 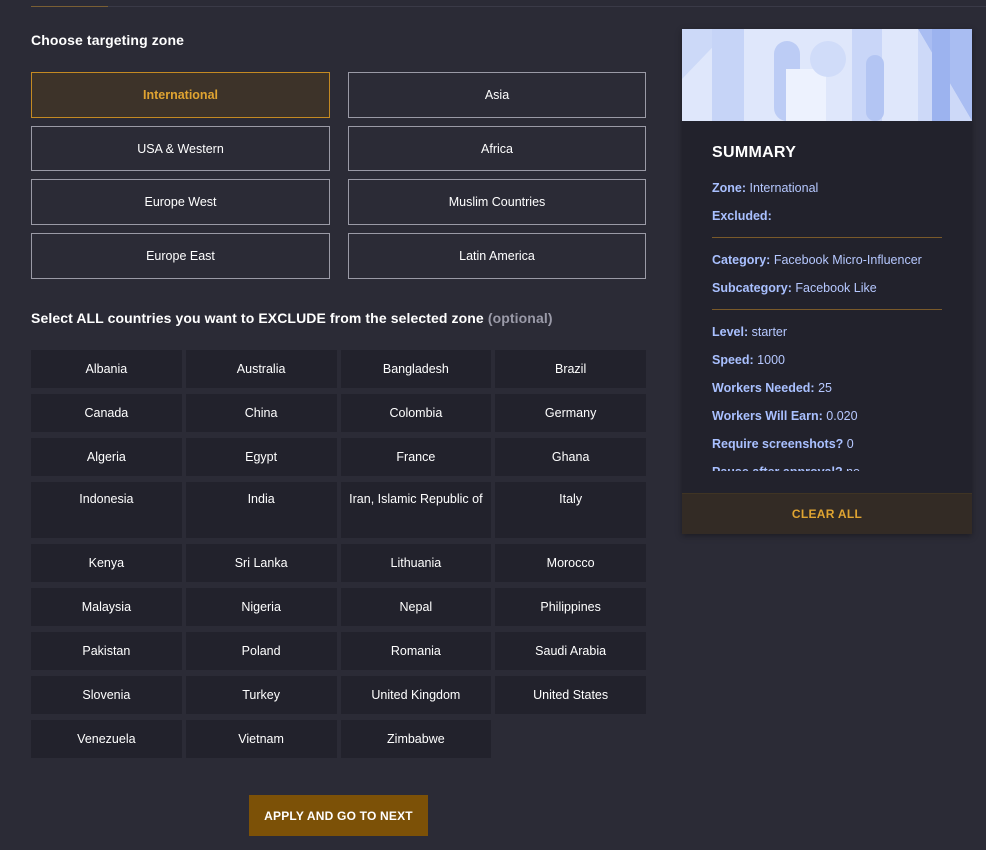 I want to click on country-option: Romania, so click(x=416, y=651).